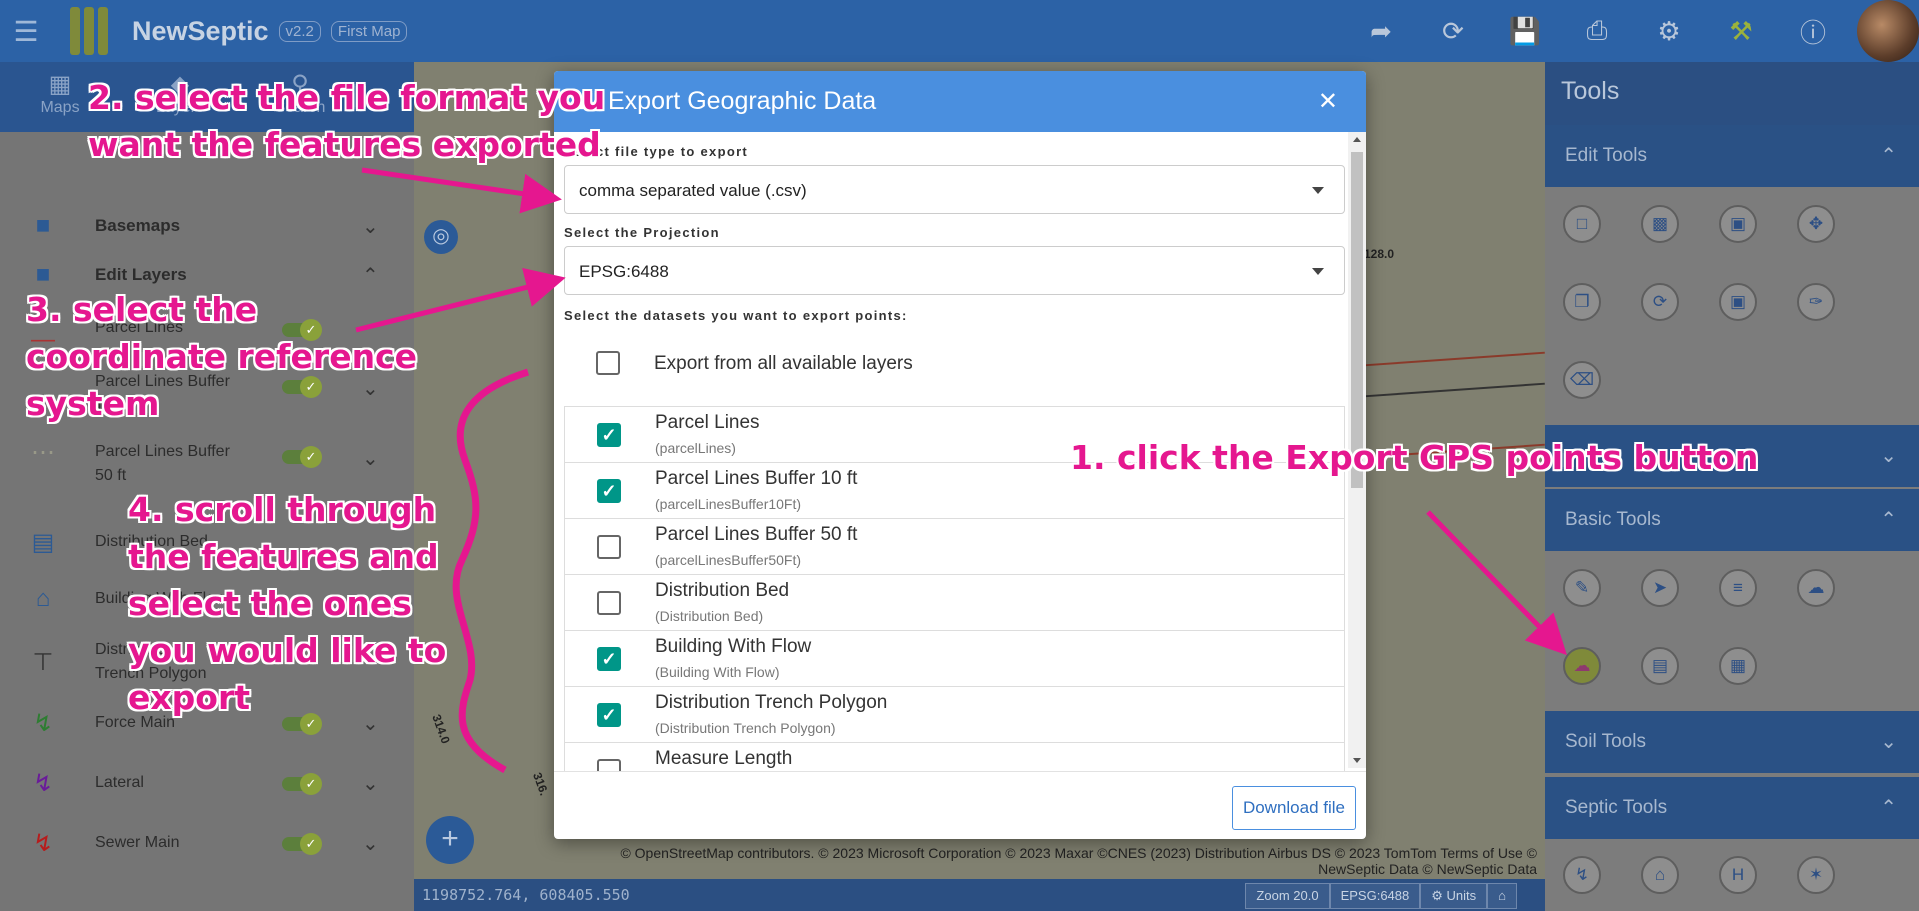 This screenshot has height=911, width=1919. What do you see at coordinates (26, 31) in the screenshot?
I see `menu-icon: ☰` at bounding box center [26, 31].